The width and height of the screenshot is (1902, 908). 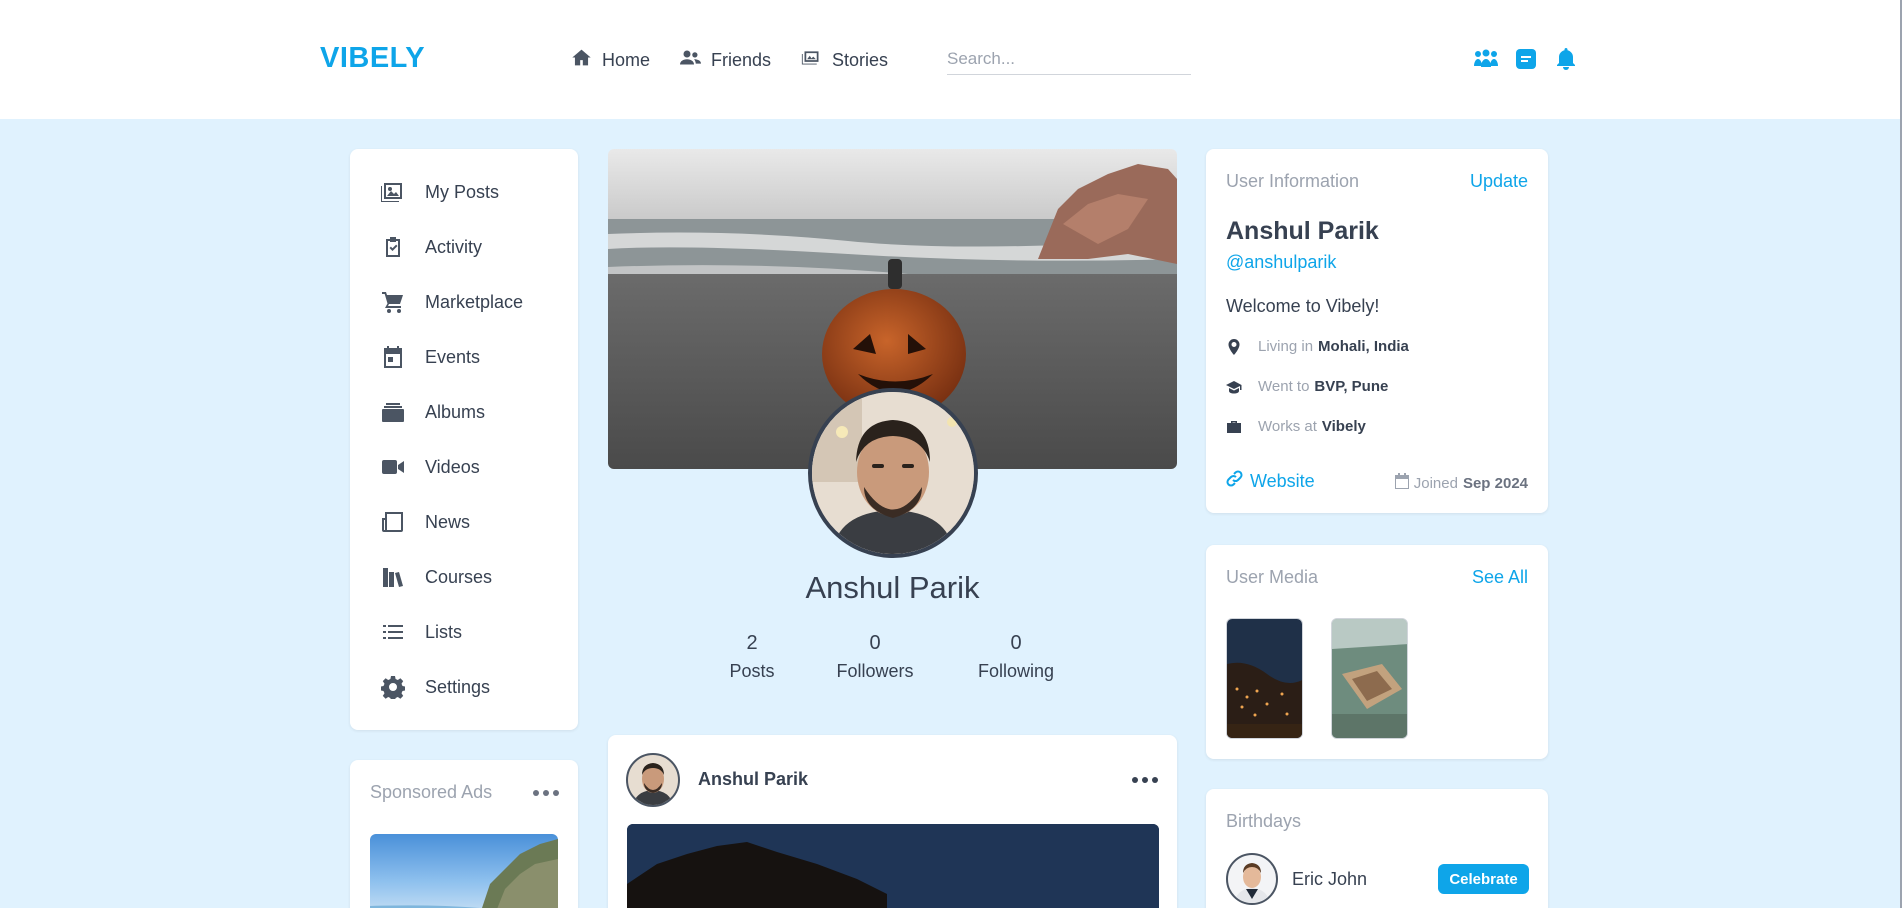 I want to click on info-work: Works at Vibely, so click(x=1296, y=426).